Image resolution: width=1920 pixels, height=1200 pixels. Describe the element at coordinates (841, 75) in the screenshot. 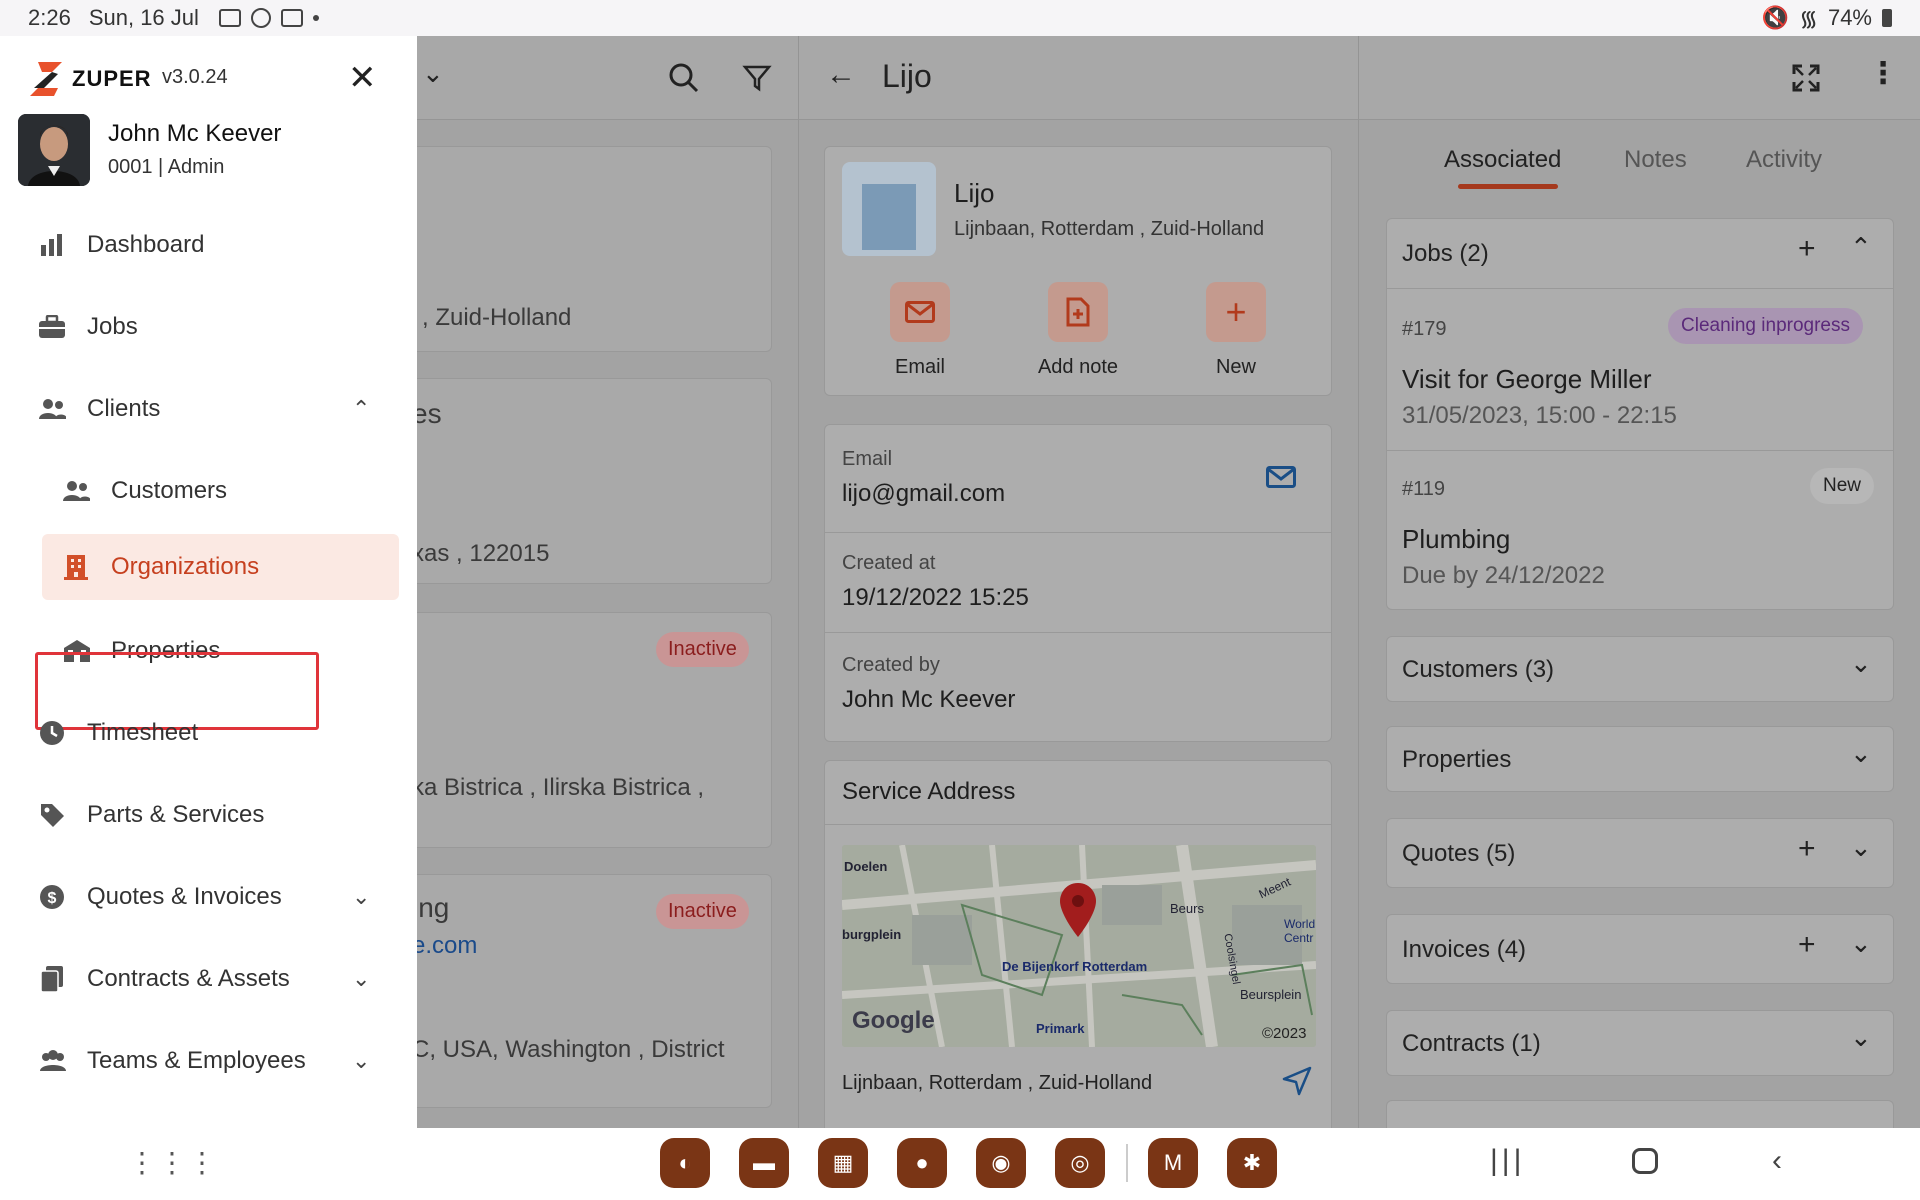

I see `back-arrow-icon: ←` at that location.